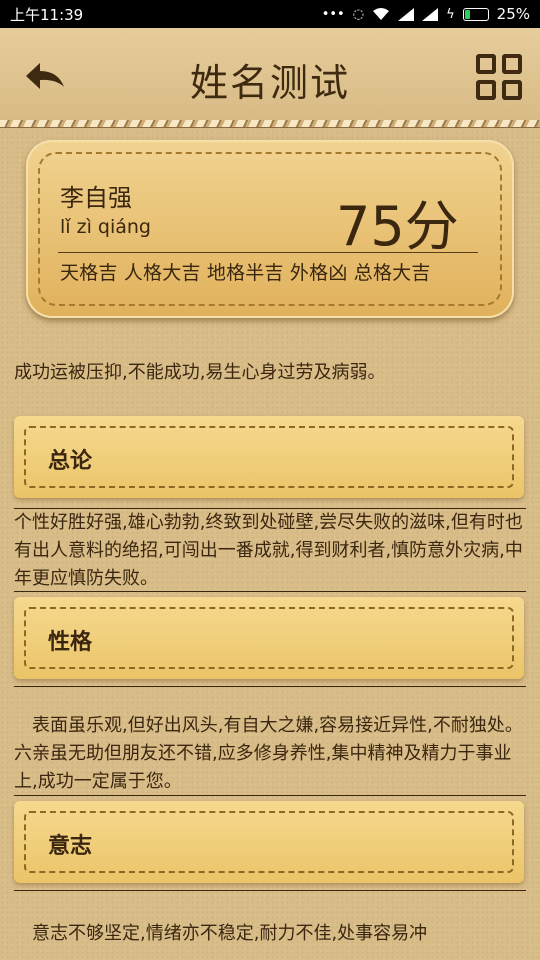 This screenshot has width=540, height=960. Describe the element at coordinates (333, 14) in the screenshot. I see `more-dots-icon: •••` at that location.